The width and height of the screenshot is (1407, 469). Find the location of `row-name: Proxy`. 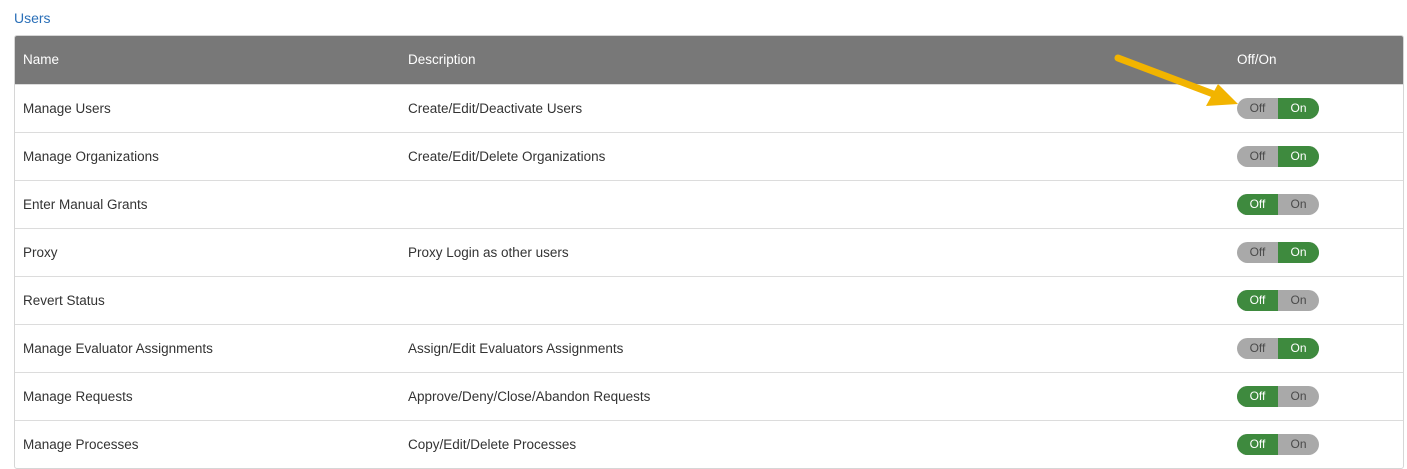

row-name: Proxy is located at coordinates (40, 252).